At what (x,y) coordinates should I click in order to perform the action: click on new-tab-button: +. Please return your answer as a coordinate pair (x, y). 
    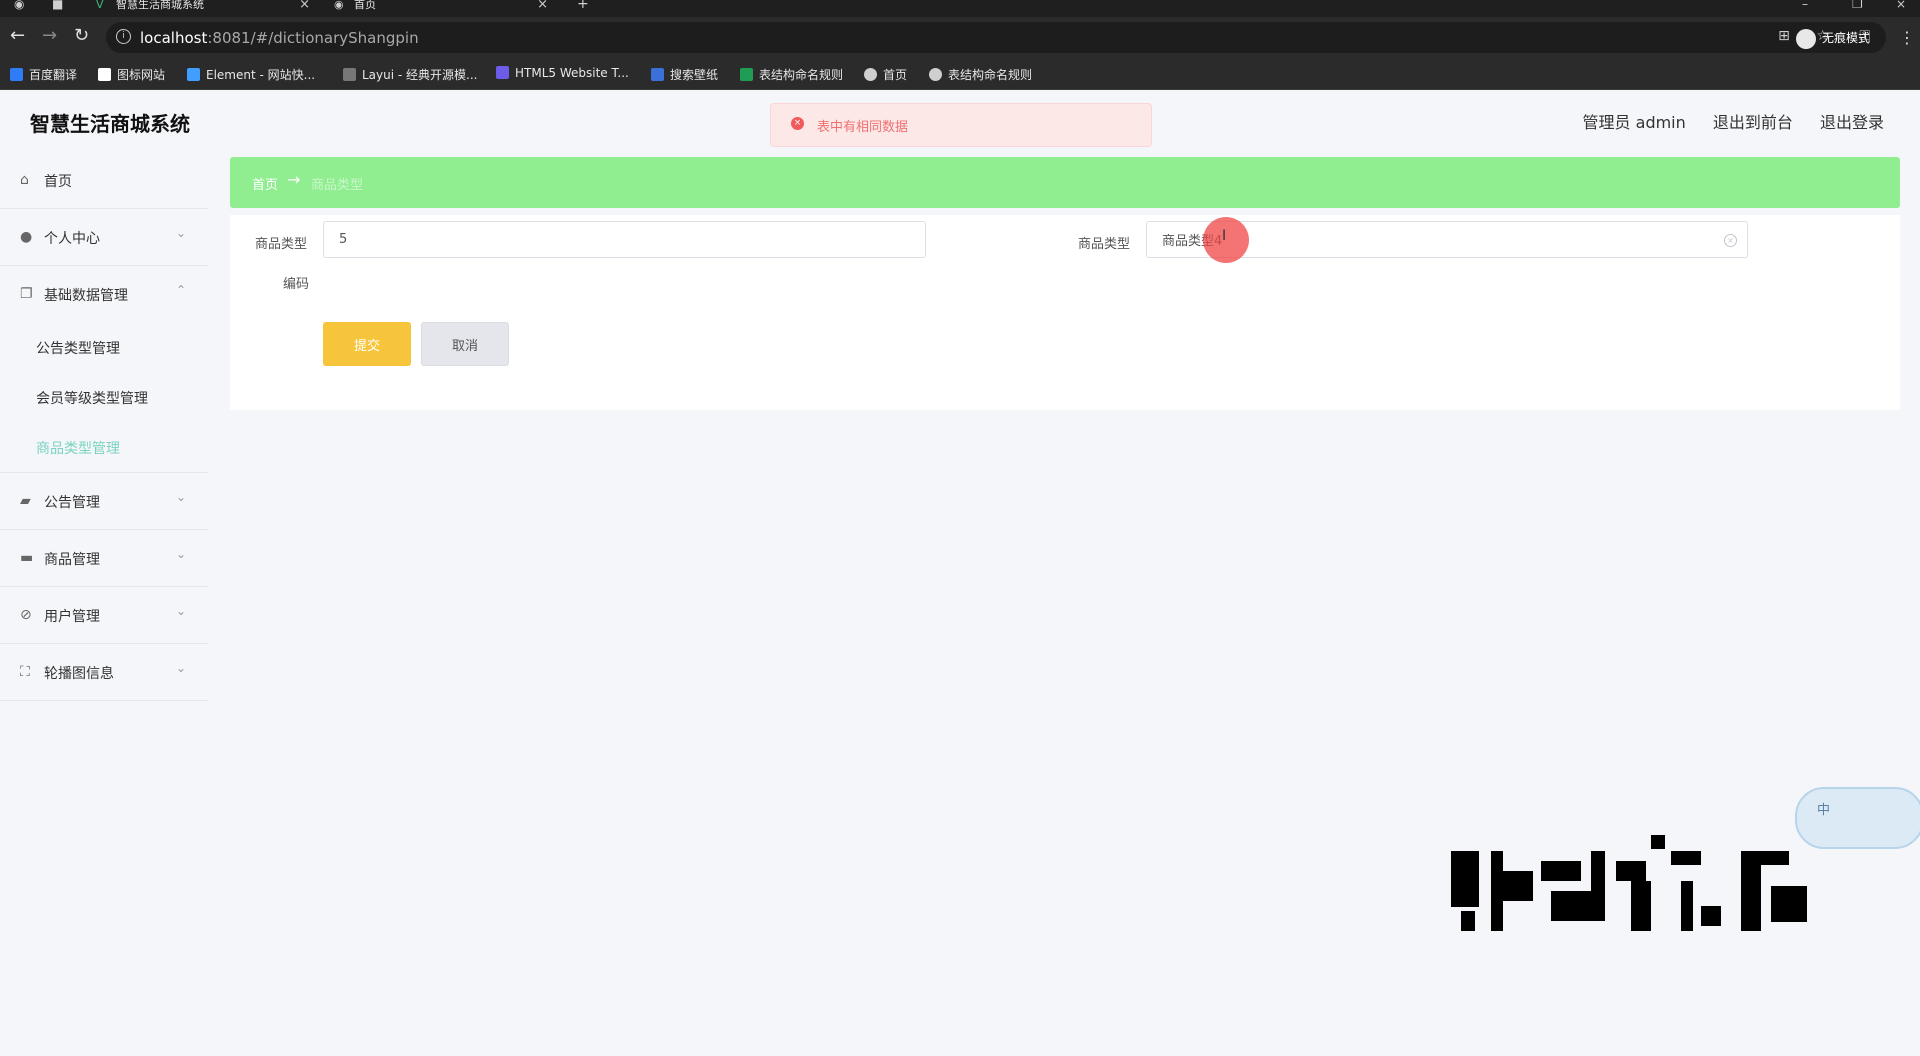
    Looking at the image, I should click on (583, 5).